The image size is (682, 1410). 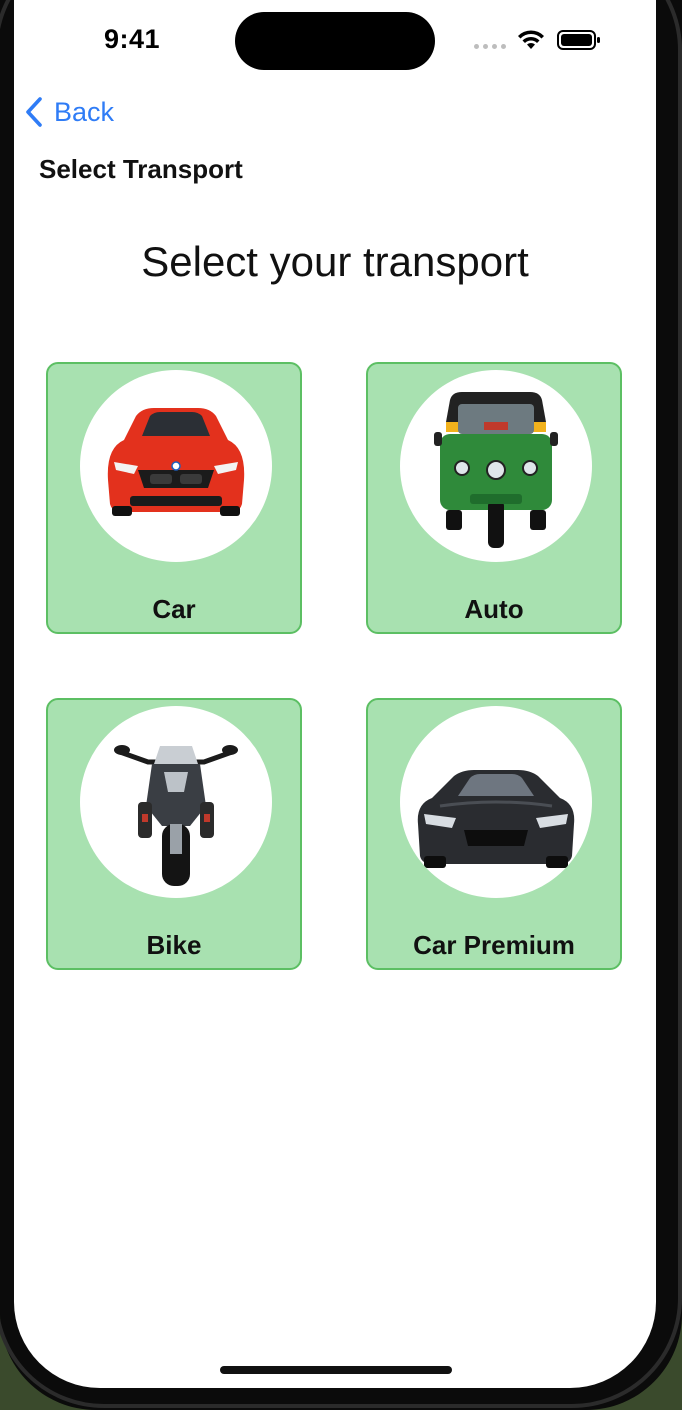 I want to click on option-label-car: Car, so click(x=174, y=609).